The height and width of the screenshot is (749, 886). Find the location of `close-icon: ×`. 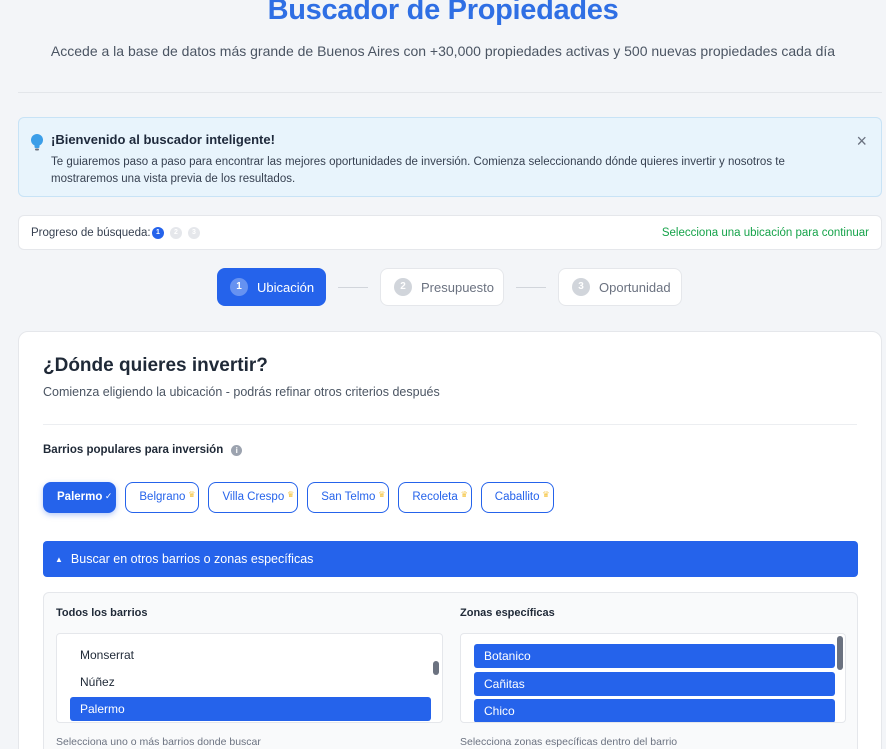

close-icon: × is located at coordinates (861, 141).